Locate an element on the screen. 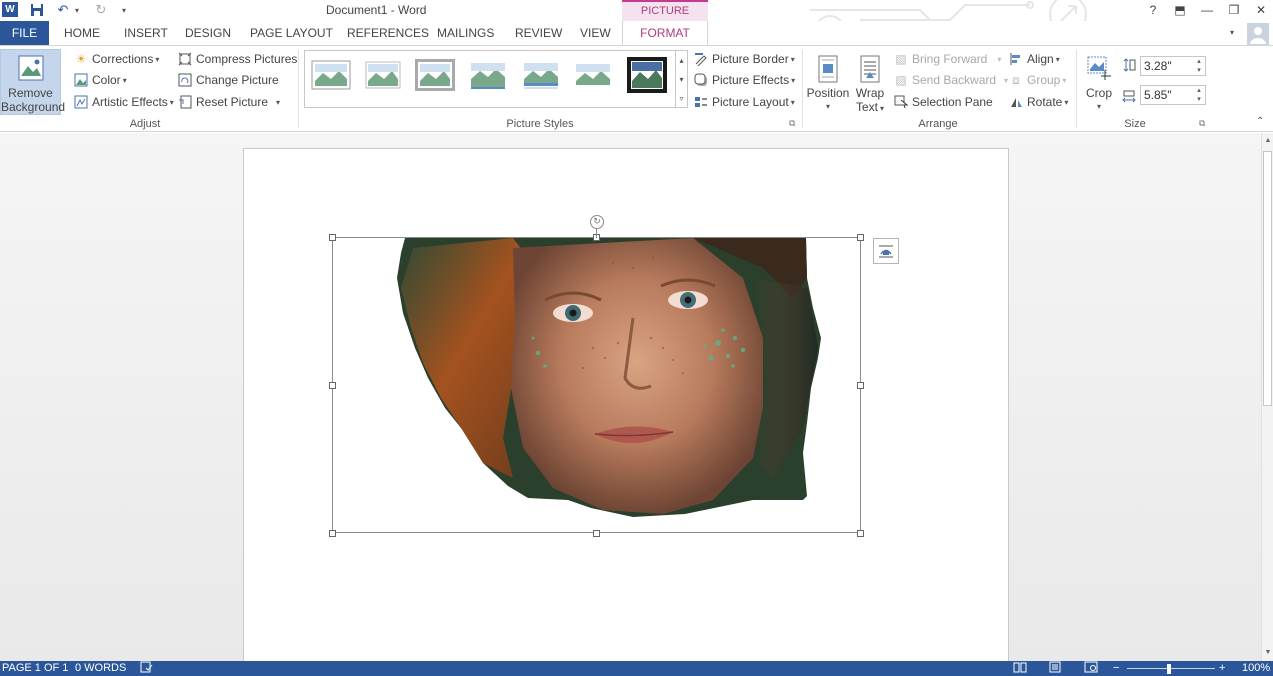  picture-style-soft-edge is located at coordinates (383, 75).